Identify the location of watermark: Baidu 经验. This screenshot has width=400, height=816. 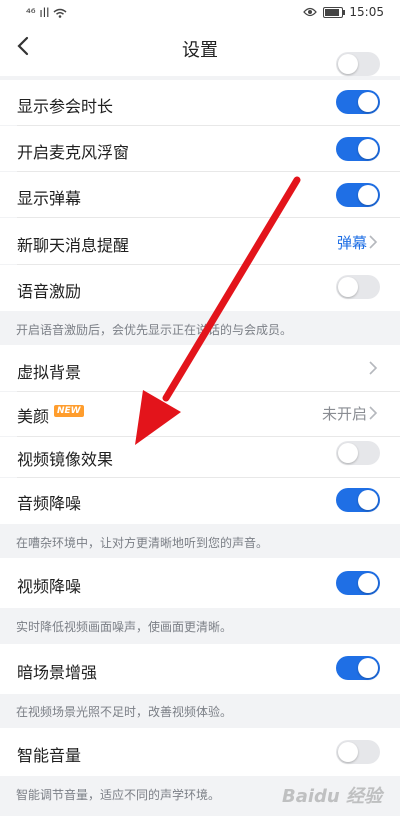
(331, 796).